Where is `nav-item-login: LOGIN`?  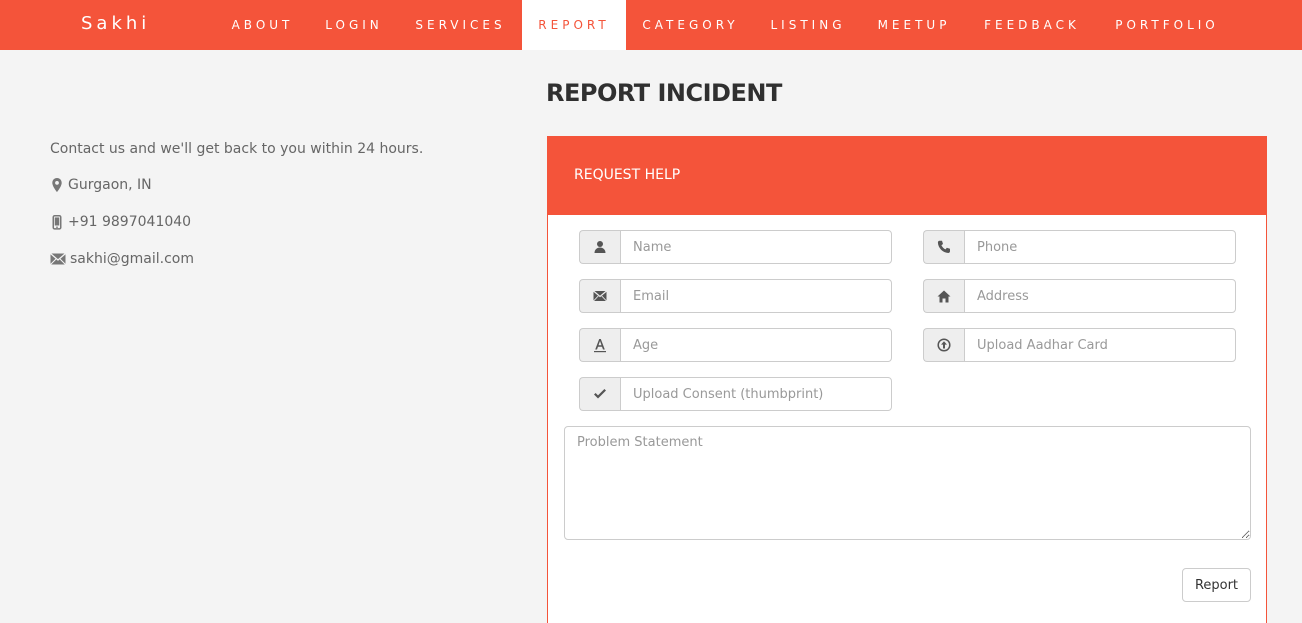 nav-item-login: LOGIN is located at coordinates (354, 25).